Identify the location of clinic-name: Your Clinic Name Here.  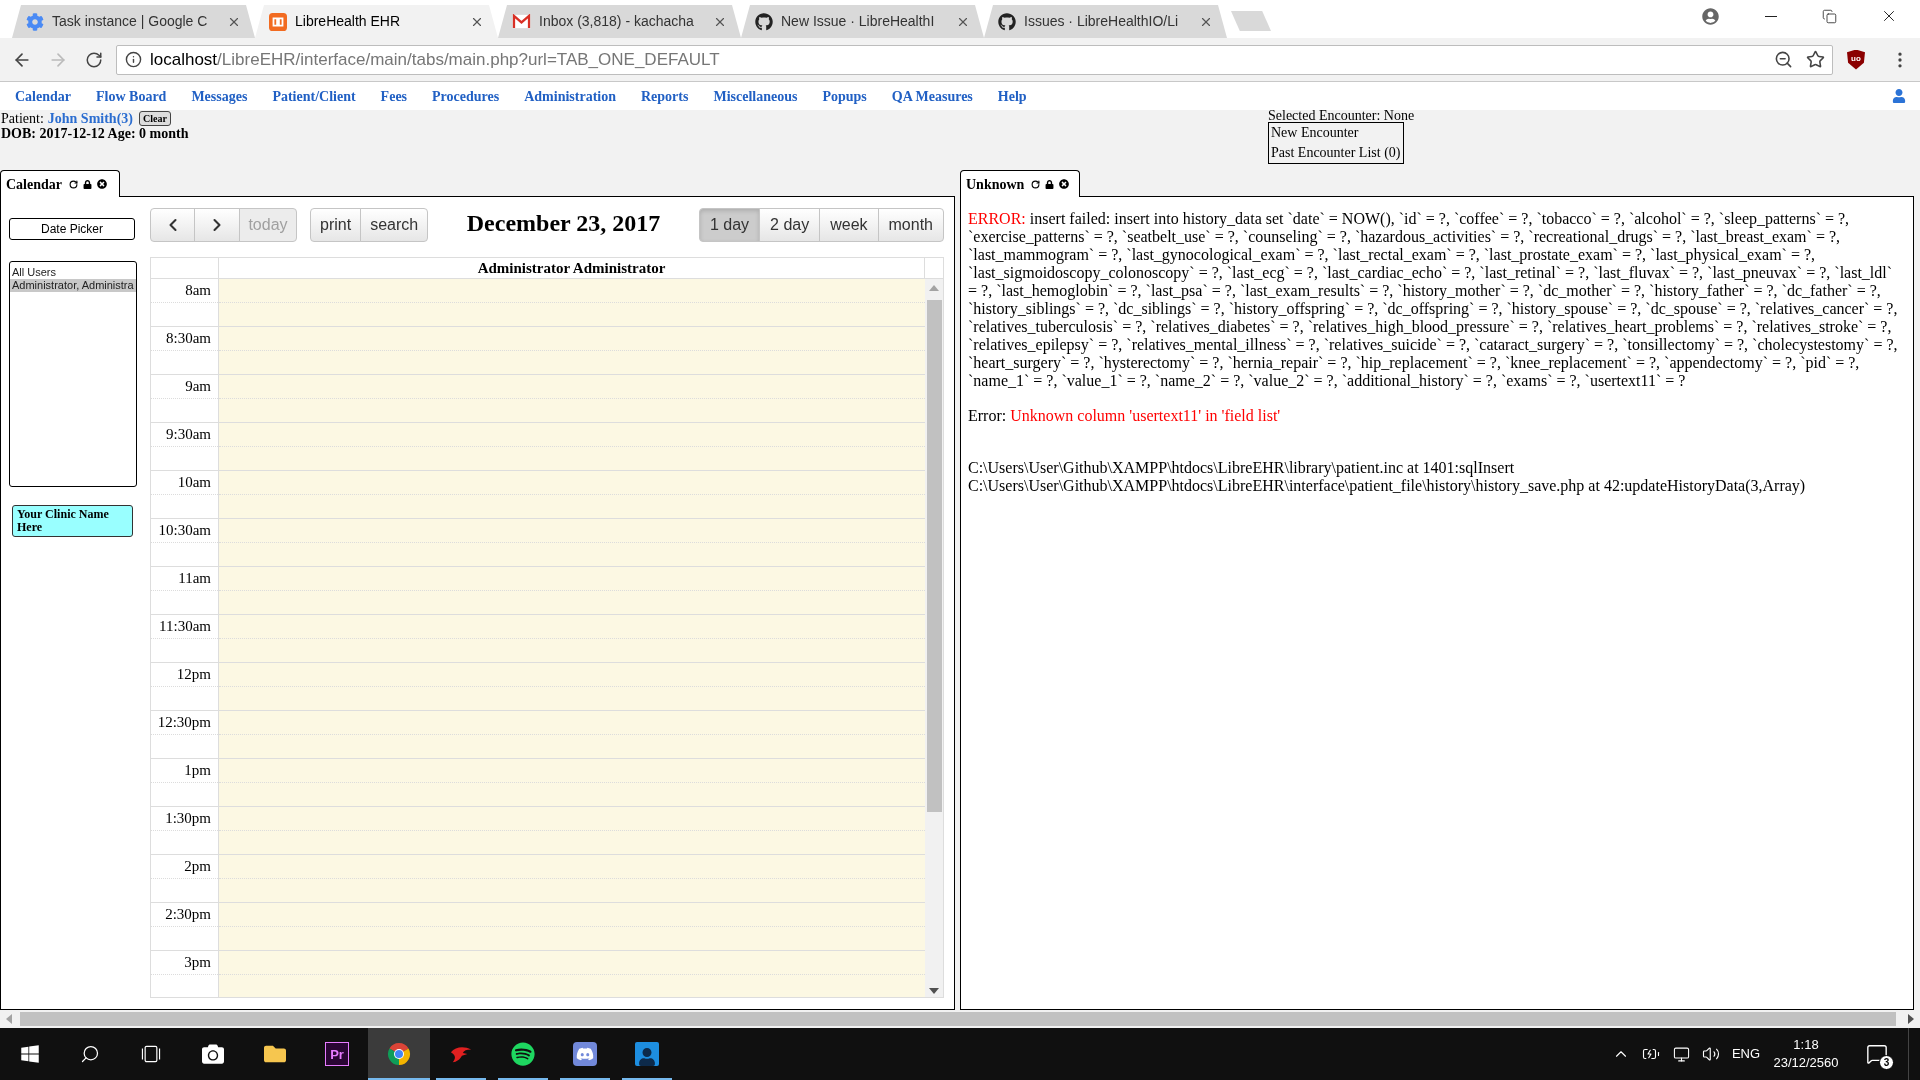
(72, 521).